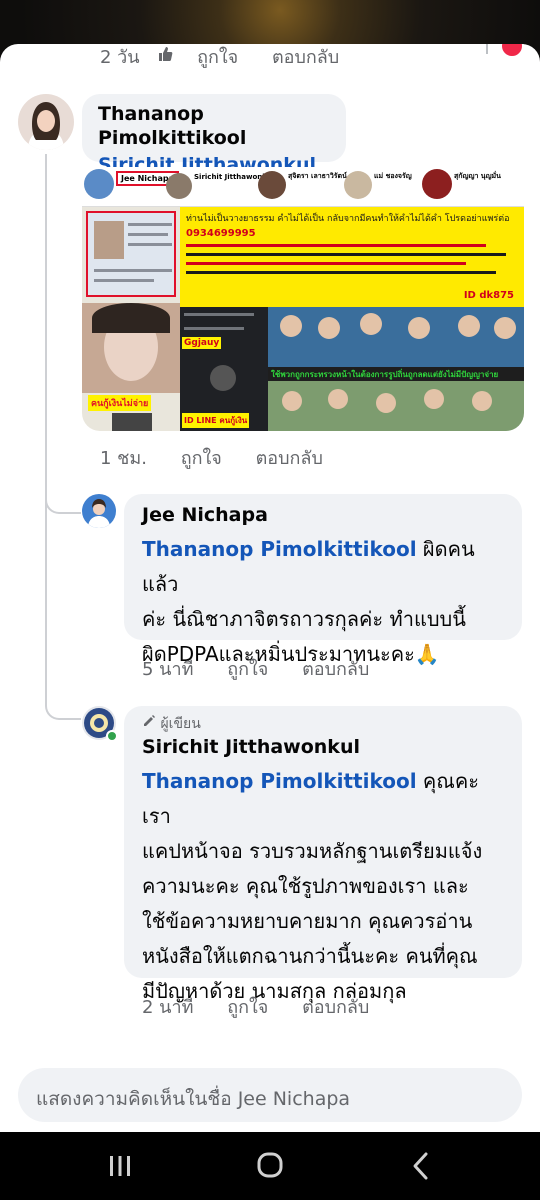  I want to click on top-comment-actions: 2 วัน ถูกใจ ตอบกลับ, so click(219, 57).